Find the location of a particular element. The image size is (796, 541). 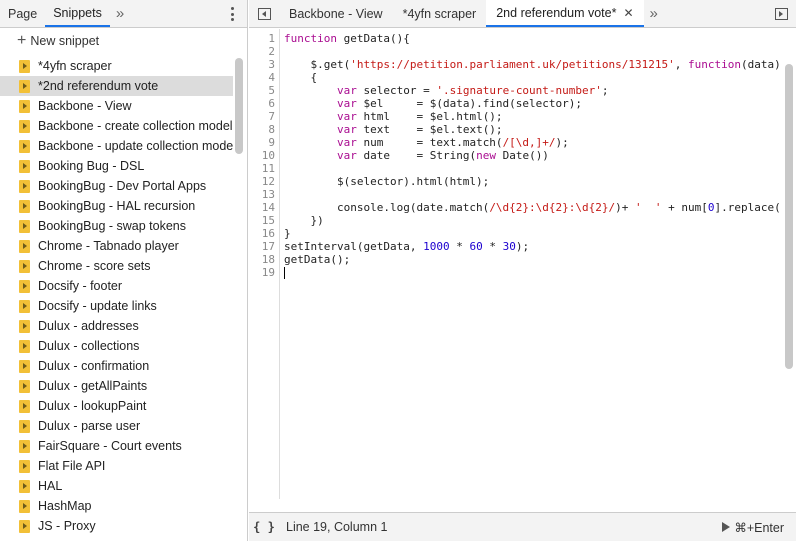

pretty-print-button: { } is located at coordinates (264, 527).